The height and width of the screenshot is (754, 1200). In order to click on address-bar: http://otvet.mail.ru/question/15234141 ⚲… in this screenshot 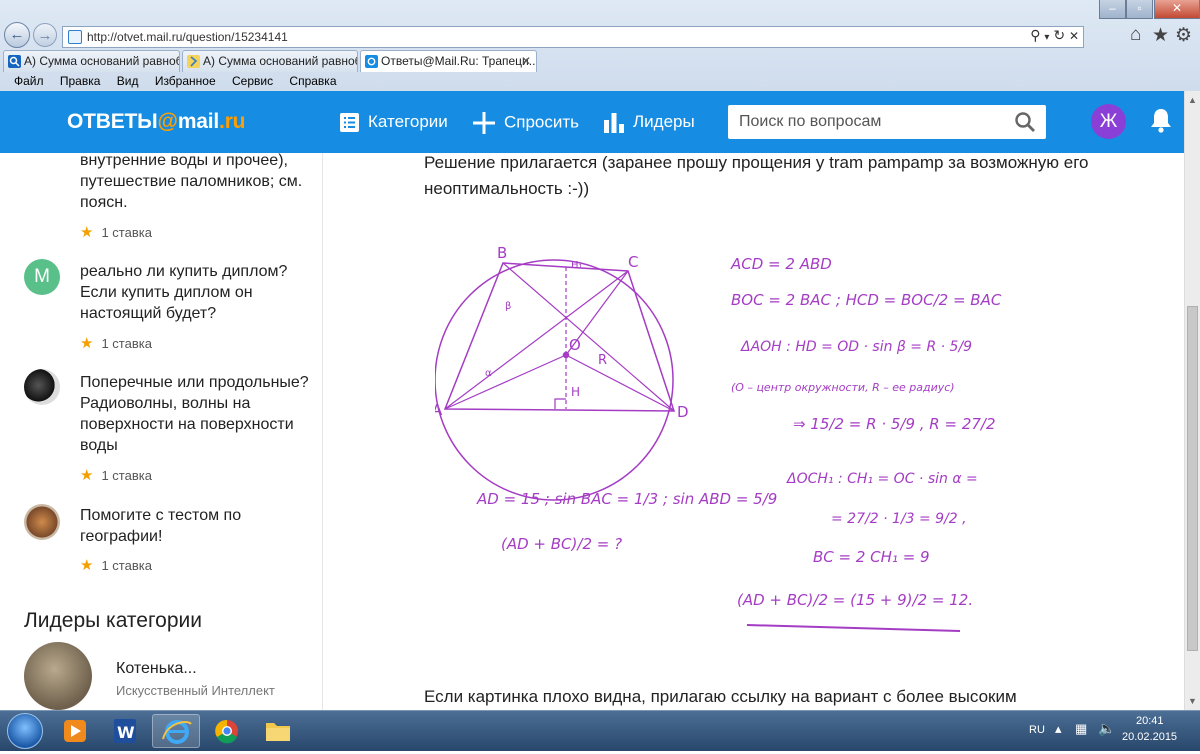, I will do `click(573, 37)`.